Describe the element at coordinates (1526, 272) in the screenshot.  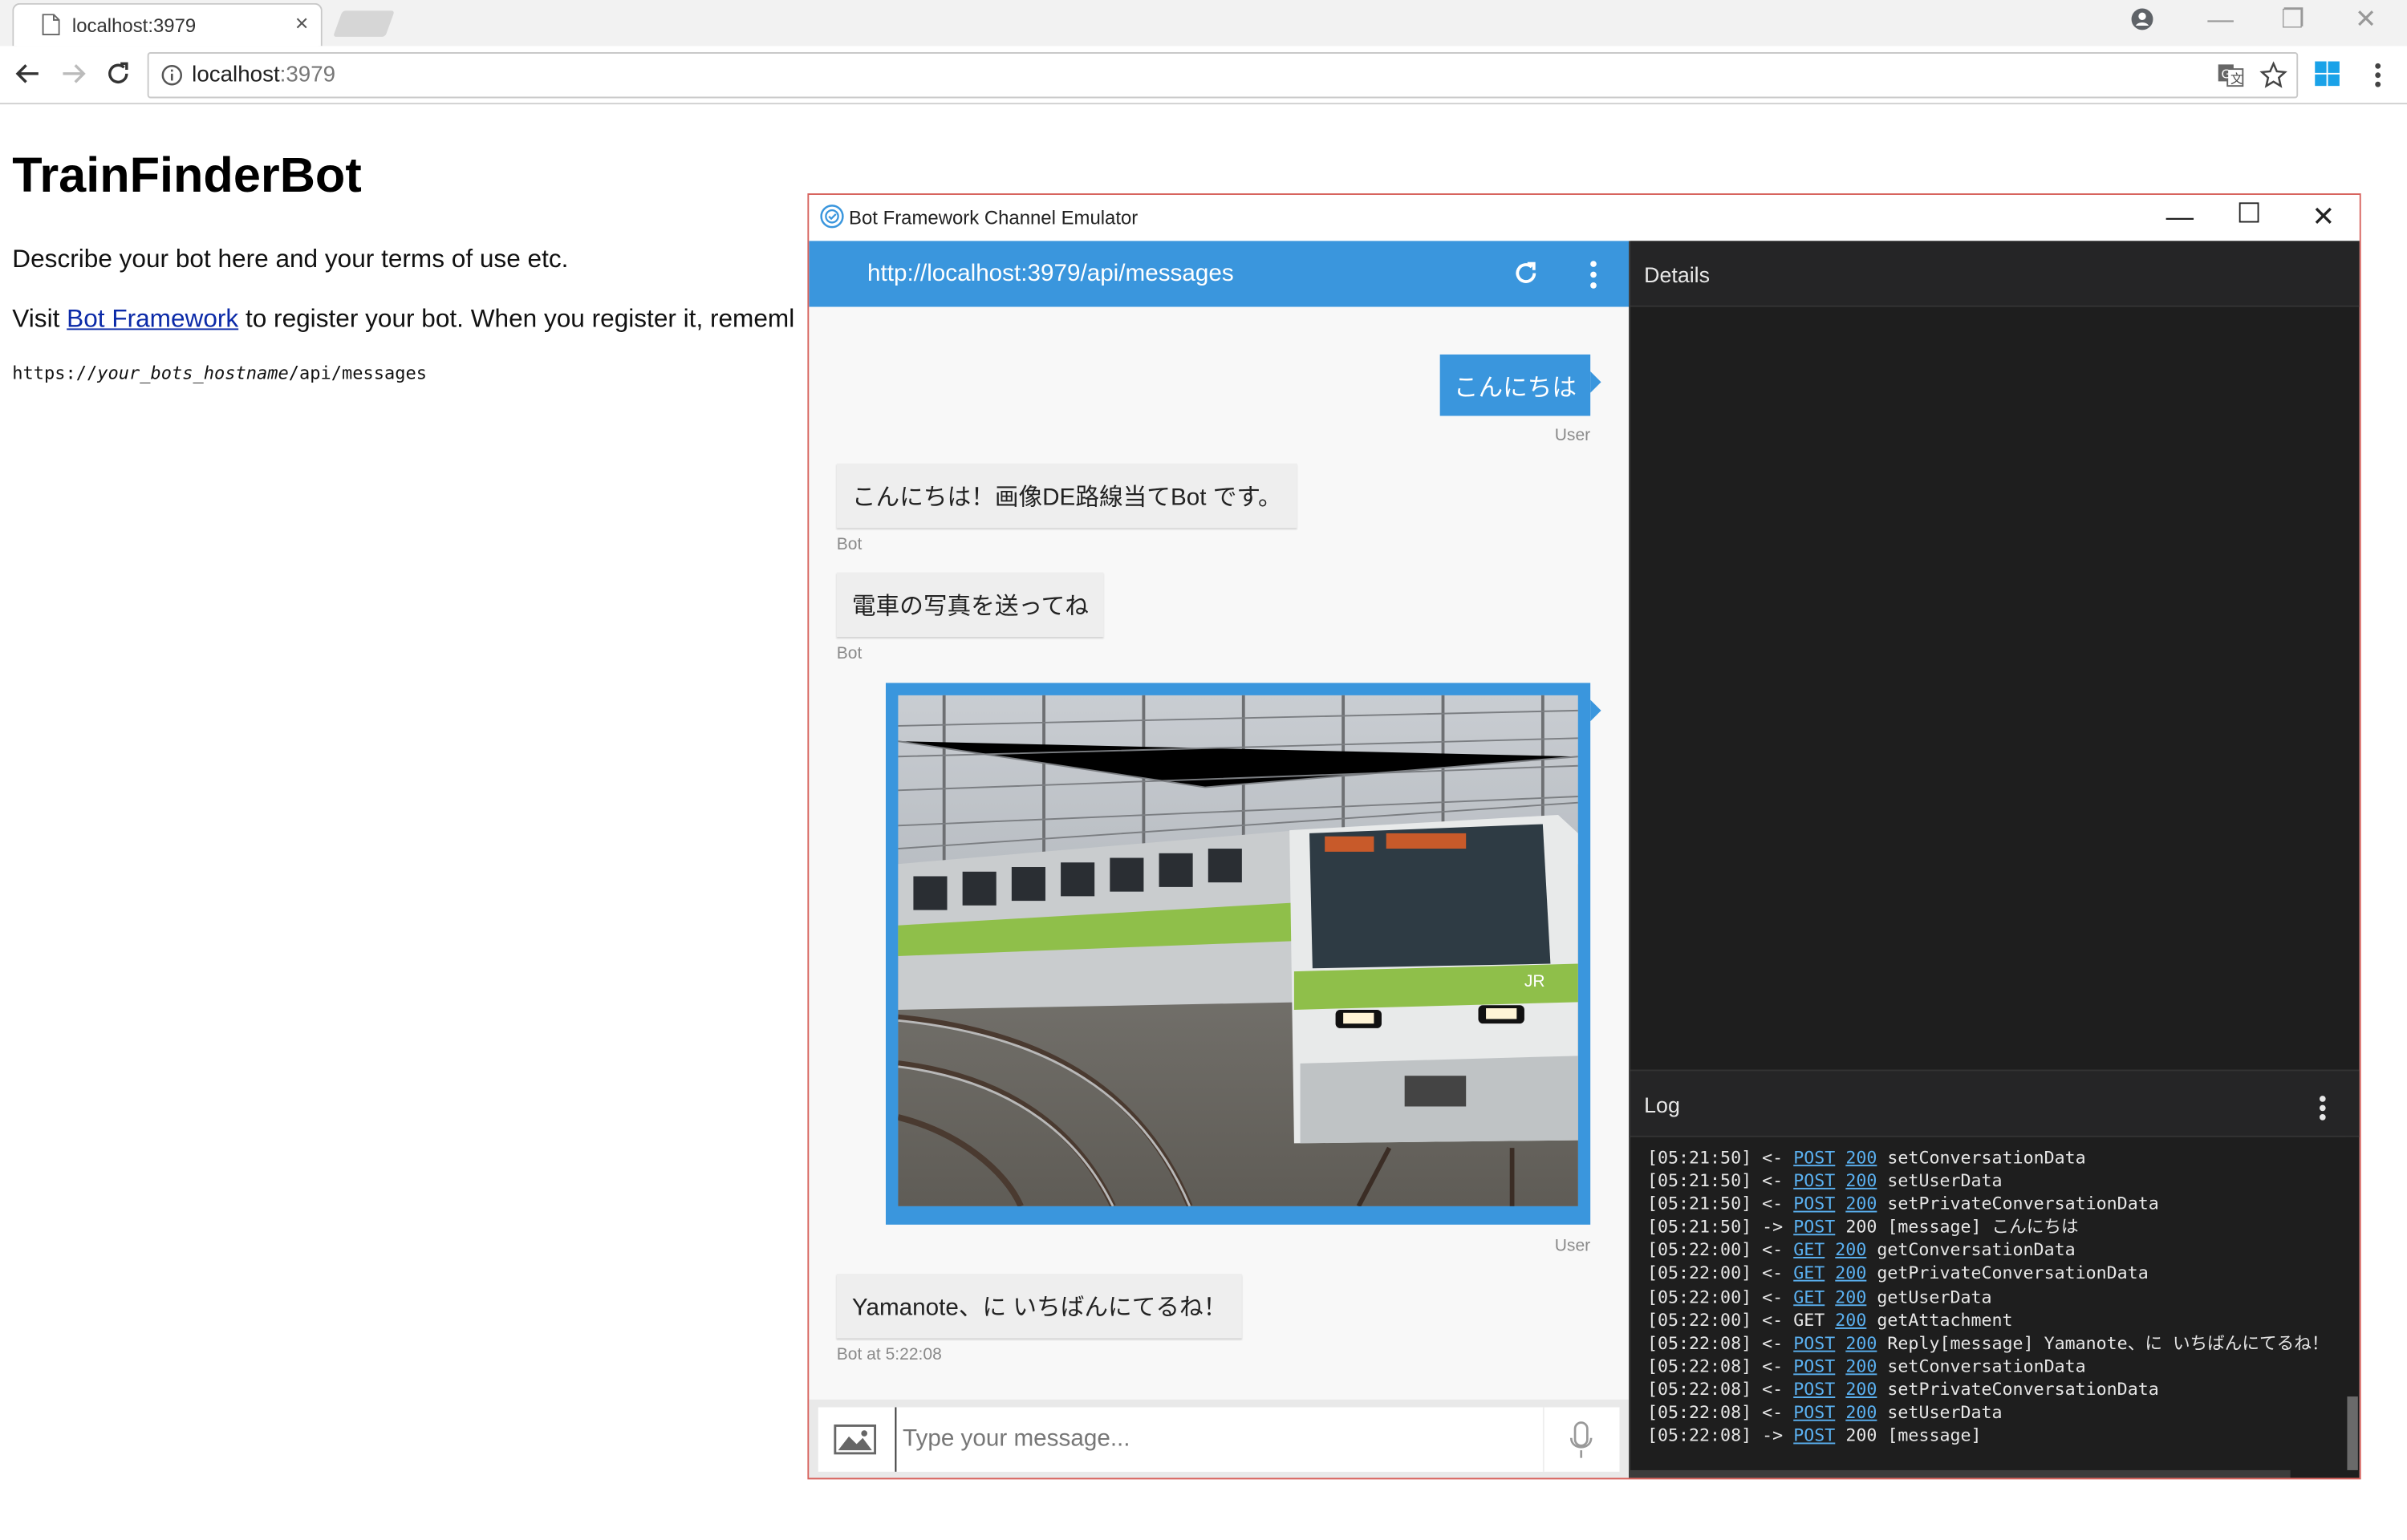
I see `refresh-icon` at that location.